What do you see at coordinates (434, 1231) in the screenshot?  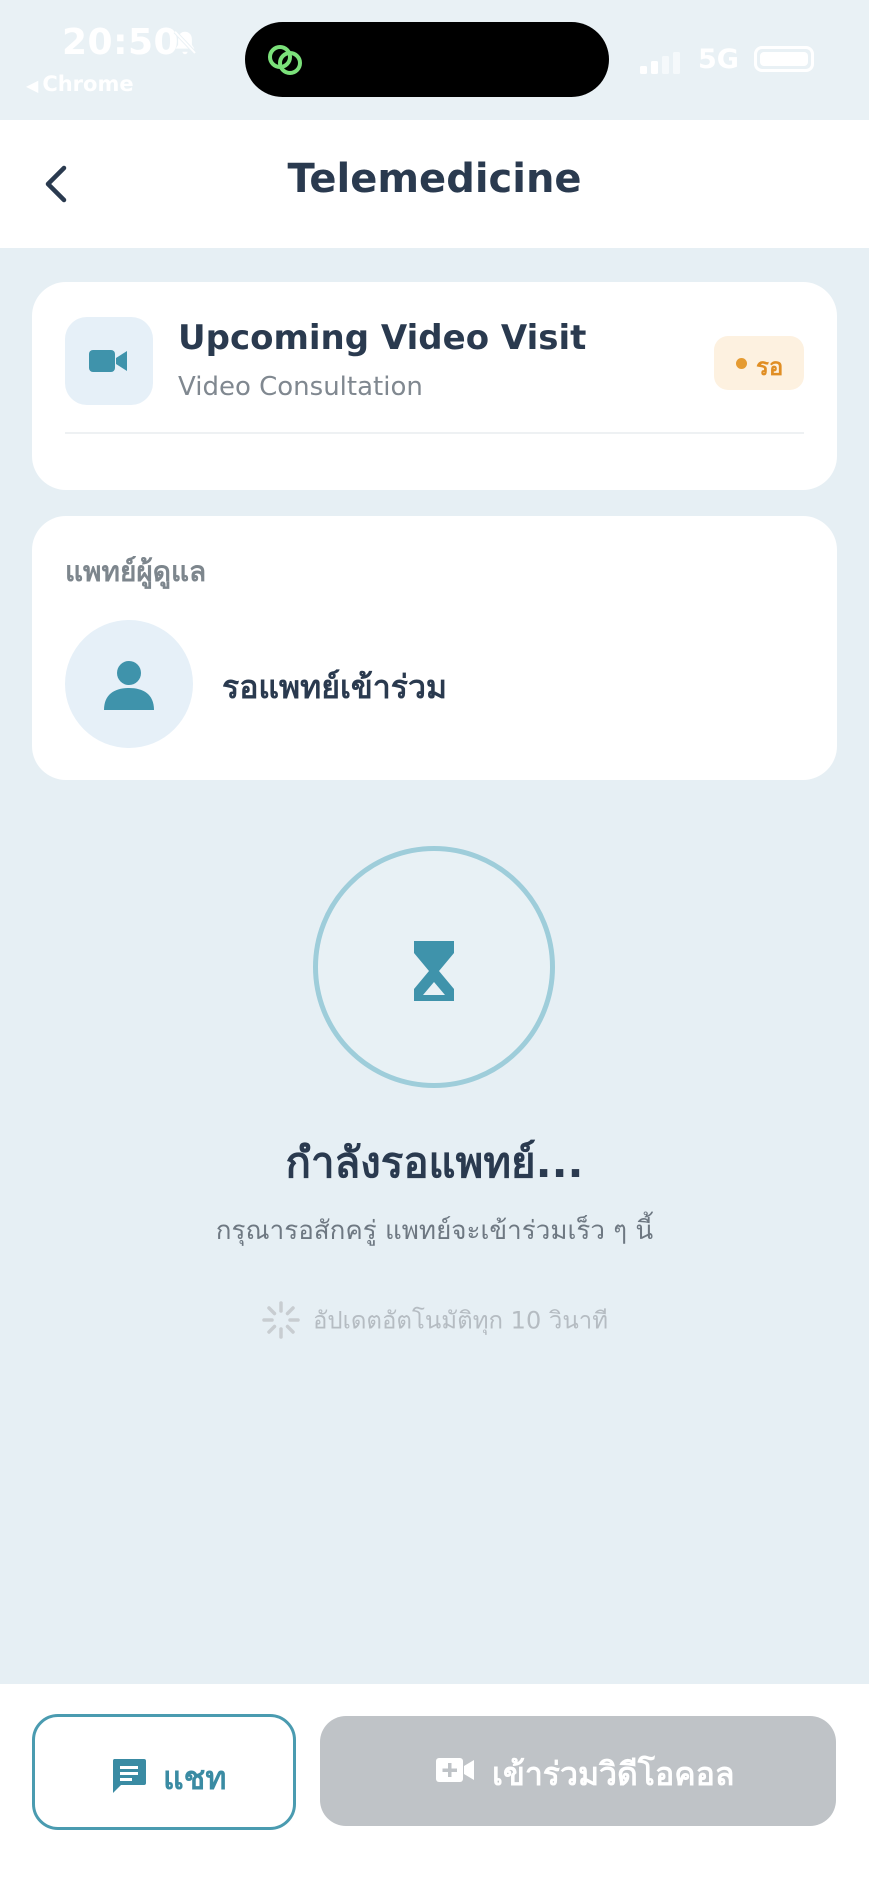 I see `waiting-subtitle: กรุณารอสักครู่ แพทย์จะเข้าร่วมเร็ว ๆ นี้` at bounding box center [434, 1231].